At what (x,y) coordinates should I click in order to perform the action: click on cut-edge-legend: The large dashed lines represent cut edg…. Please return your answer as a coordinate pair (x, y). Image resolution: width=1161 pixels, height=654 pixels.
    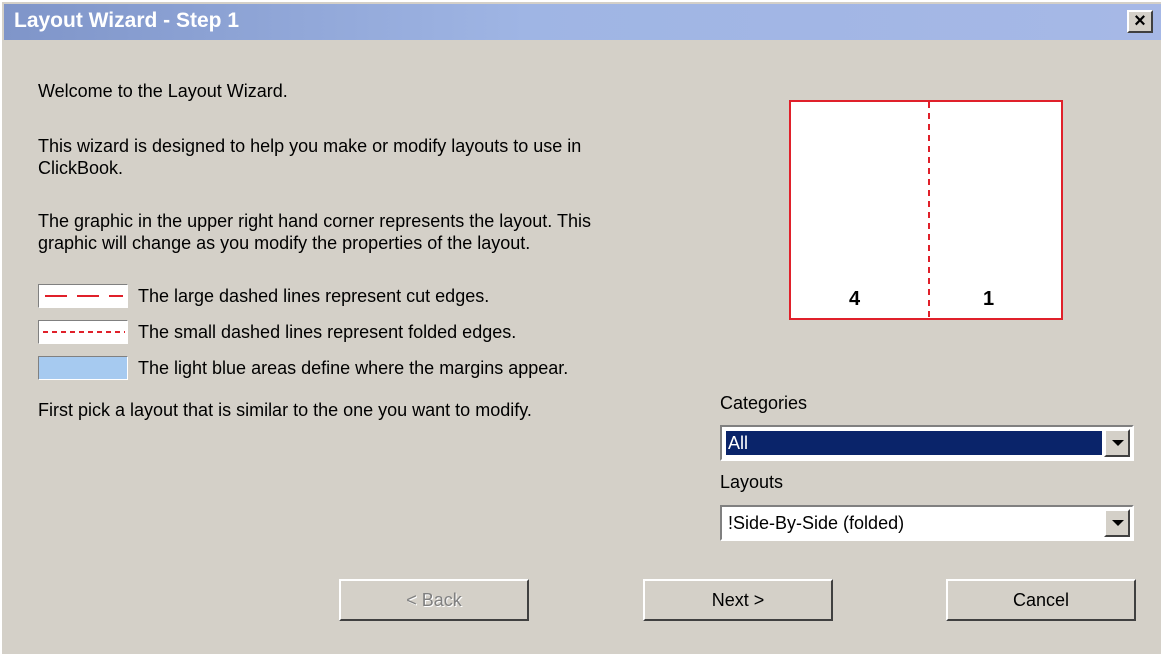
    Looking at the image, I should click on (314, 296).